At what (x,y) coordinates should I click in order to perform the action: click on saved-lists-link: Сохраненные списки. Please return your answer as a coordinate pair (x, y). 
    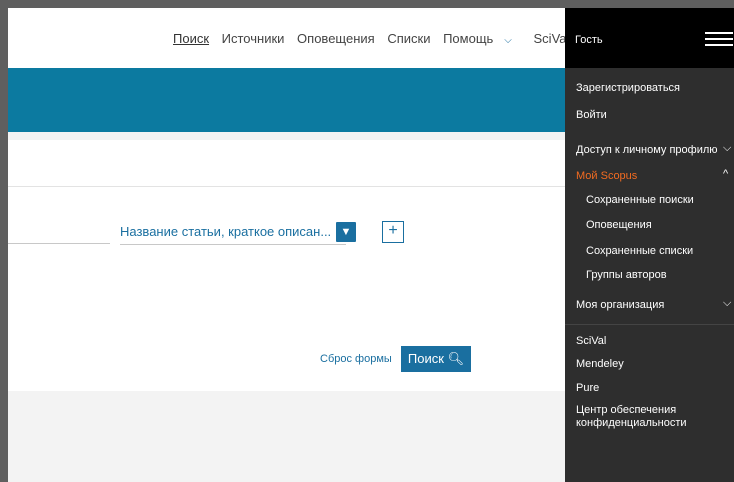
    Looking at the image, I should click on (639, 251).